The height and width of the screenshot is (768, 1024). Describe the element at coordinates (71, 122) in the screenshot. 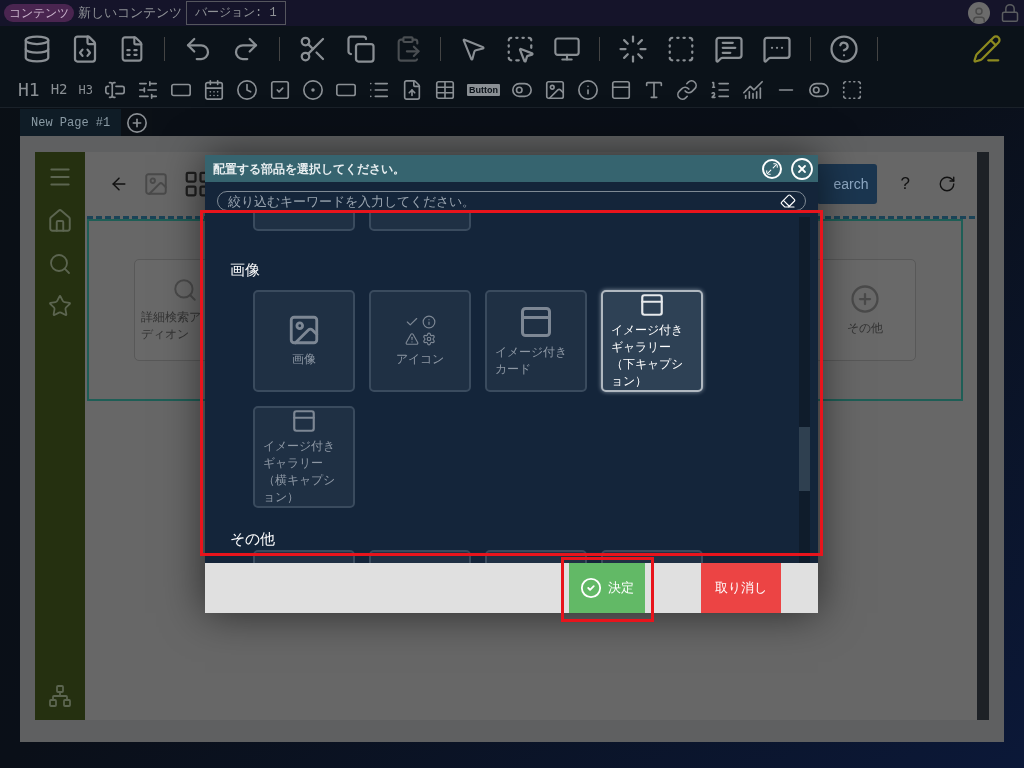

I see `page-tab: New Page #1` at that location.